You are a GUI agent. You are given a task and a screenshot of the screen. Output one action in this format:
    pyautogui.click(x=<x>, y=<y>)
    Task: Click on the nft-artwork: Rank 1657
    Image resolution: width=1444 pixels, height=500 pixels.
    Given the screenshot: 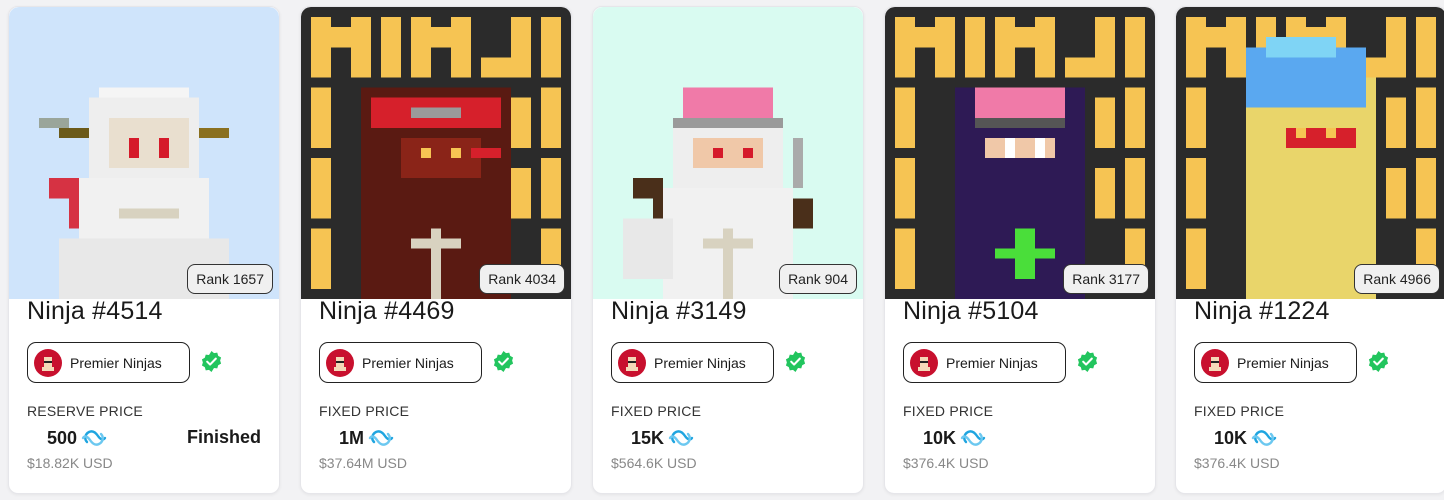 What is the action you would take?
    pyautogui.click(x=144, y=153)
    